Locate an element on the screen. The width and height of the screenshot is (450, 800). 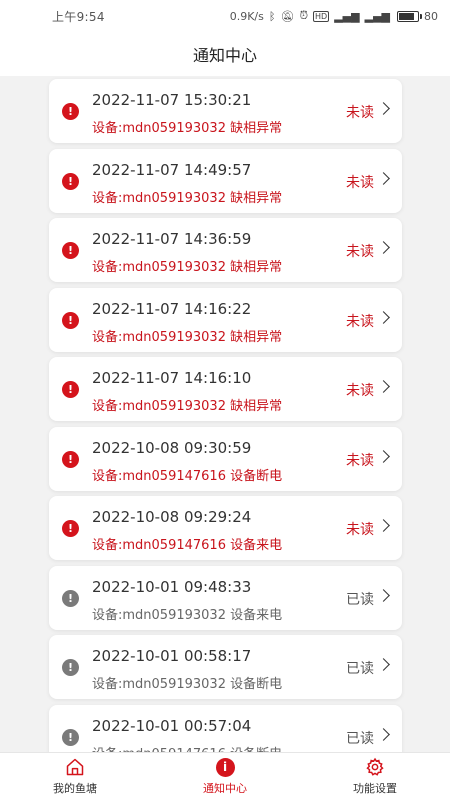
notification-time: 2022-10-08 09:29:24 is located at coordinates (172, 517).